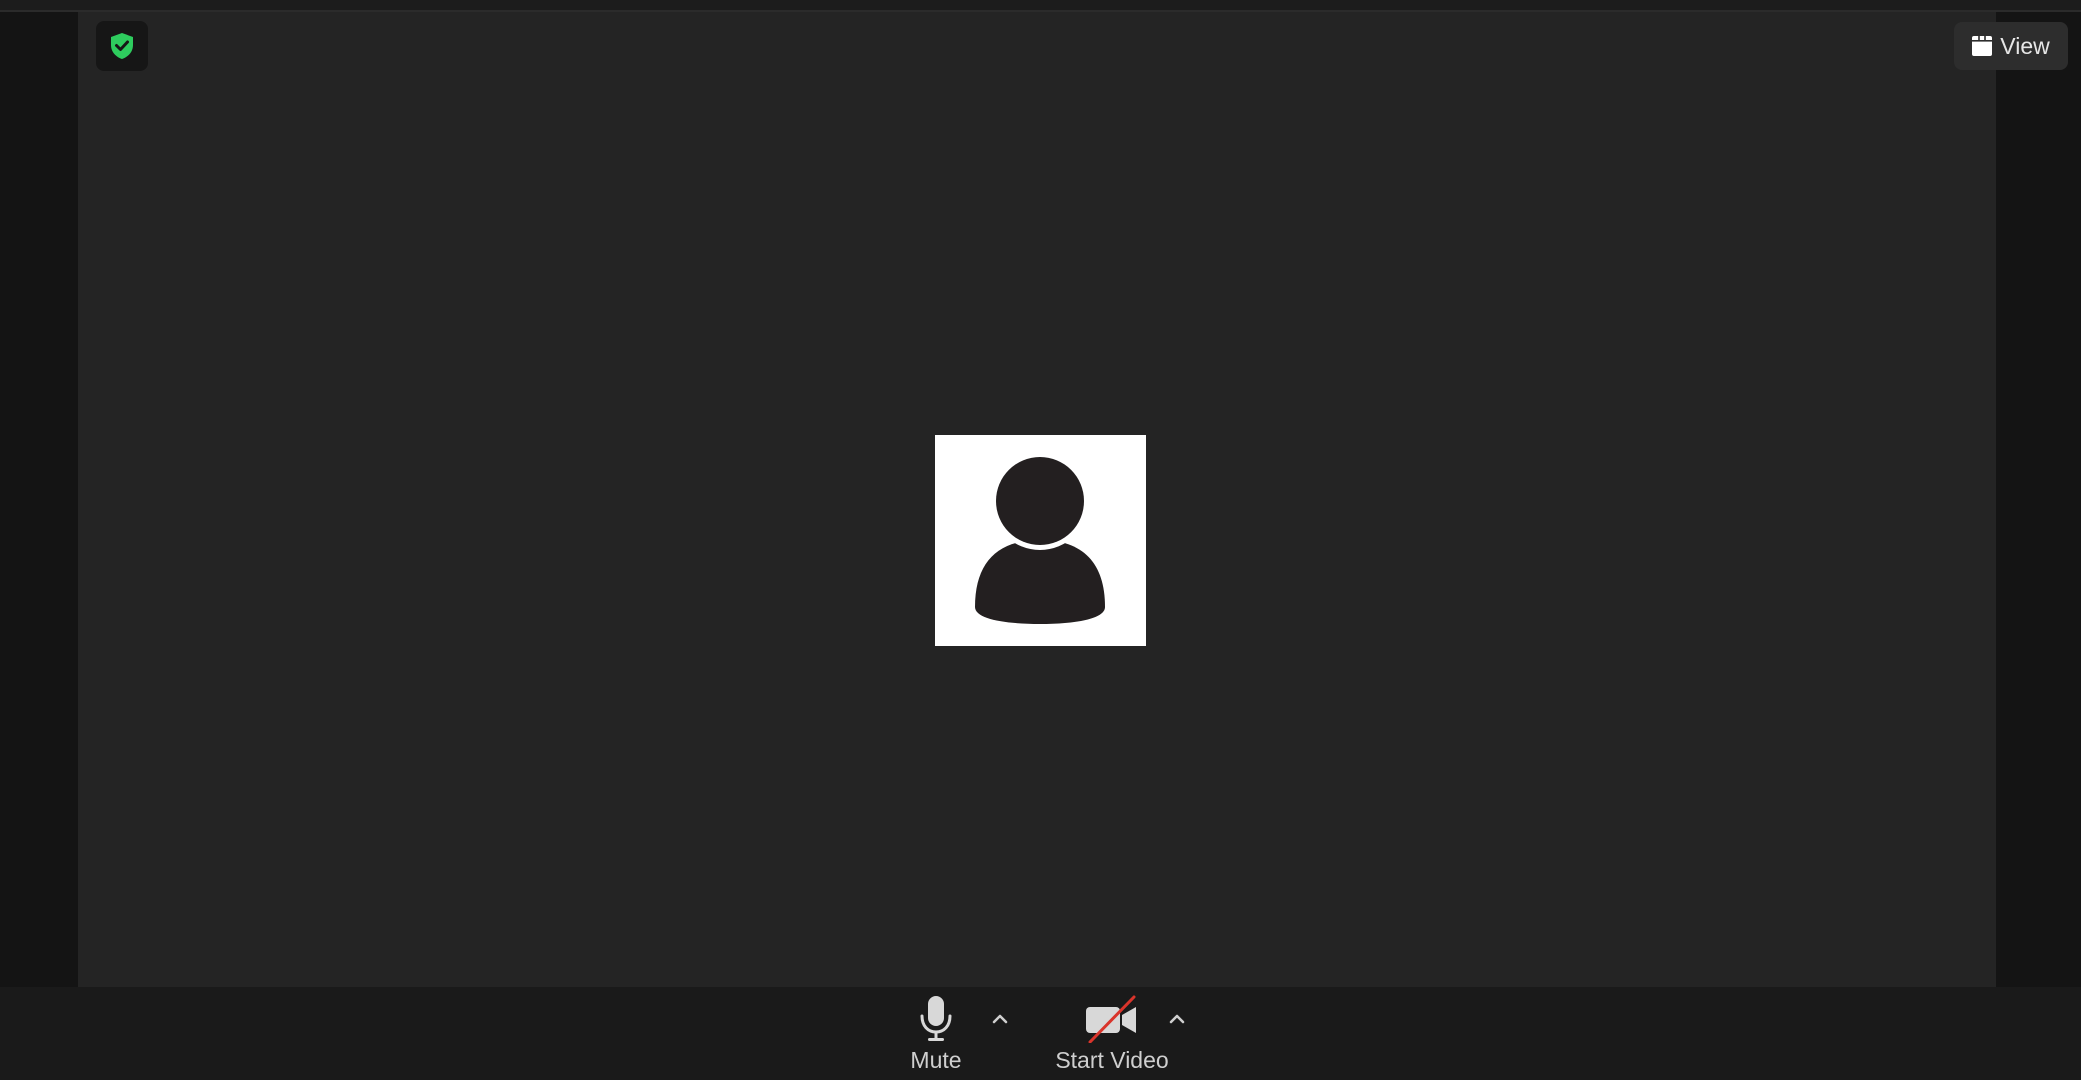  I want to click on mute-label: Mute, so click(936, 1060).